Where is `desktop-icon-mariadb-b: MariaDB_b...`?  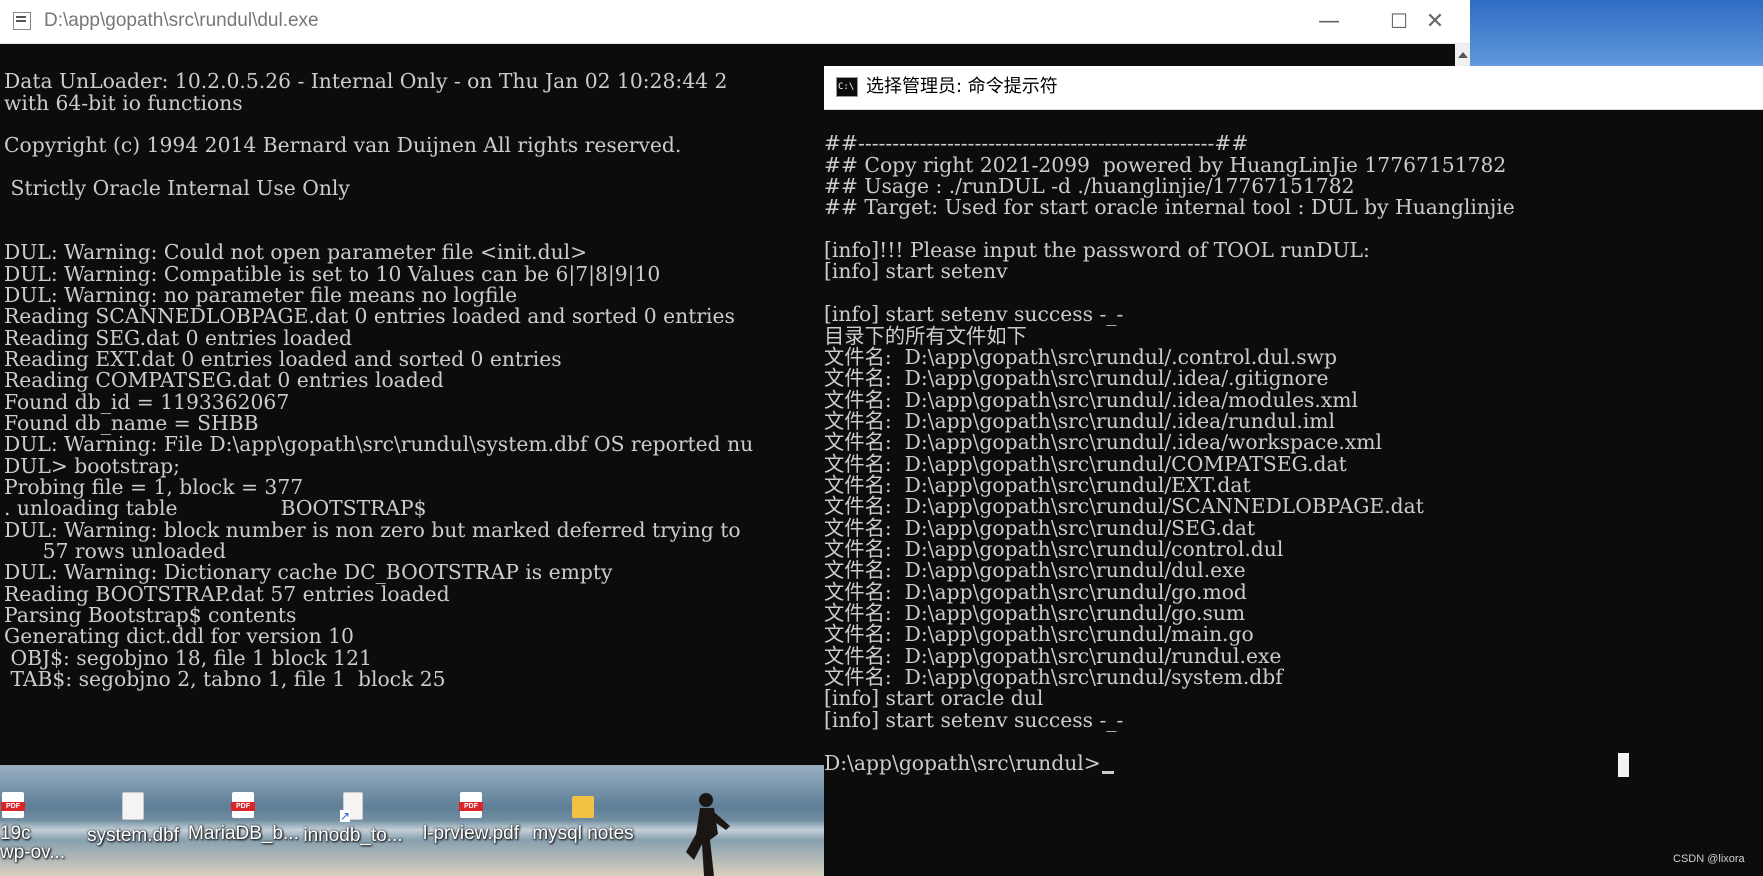 desktop-icon-mariadb-b: MariaDB_b... is located at coordinates (243, 828).